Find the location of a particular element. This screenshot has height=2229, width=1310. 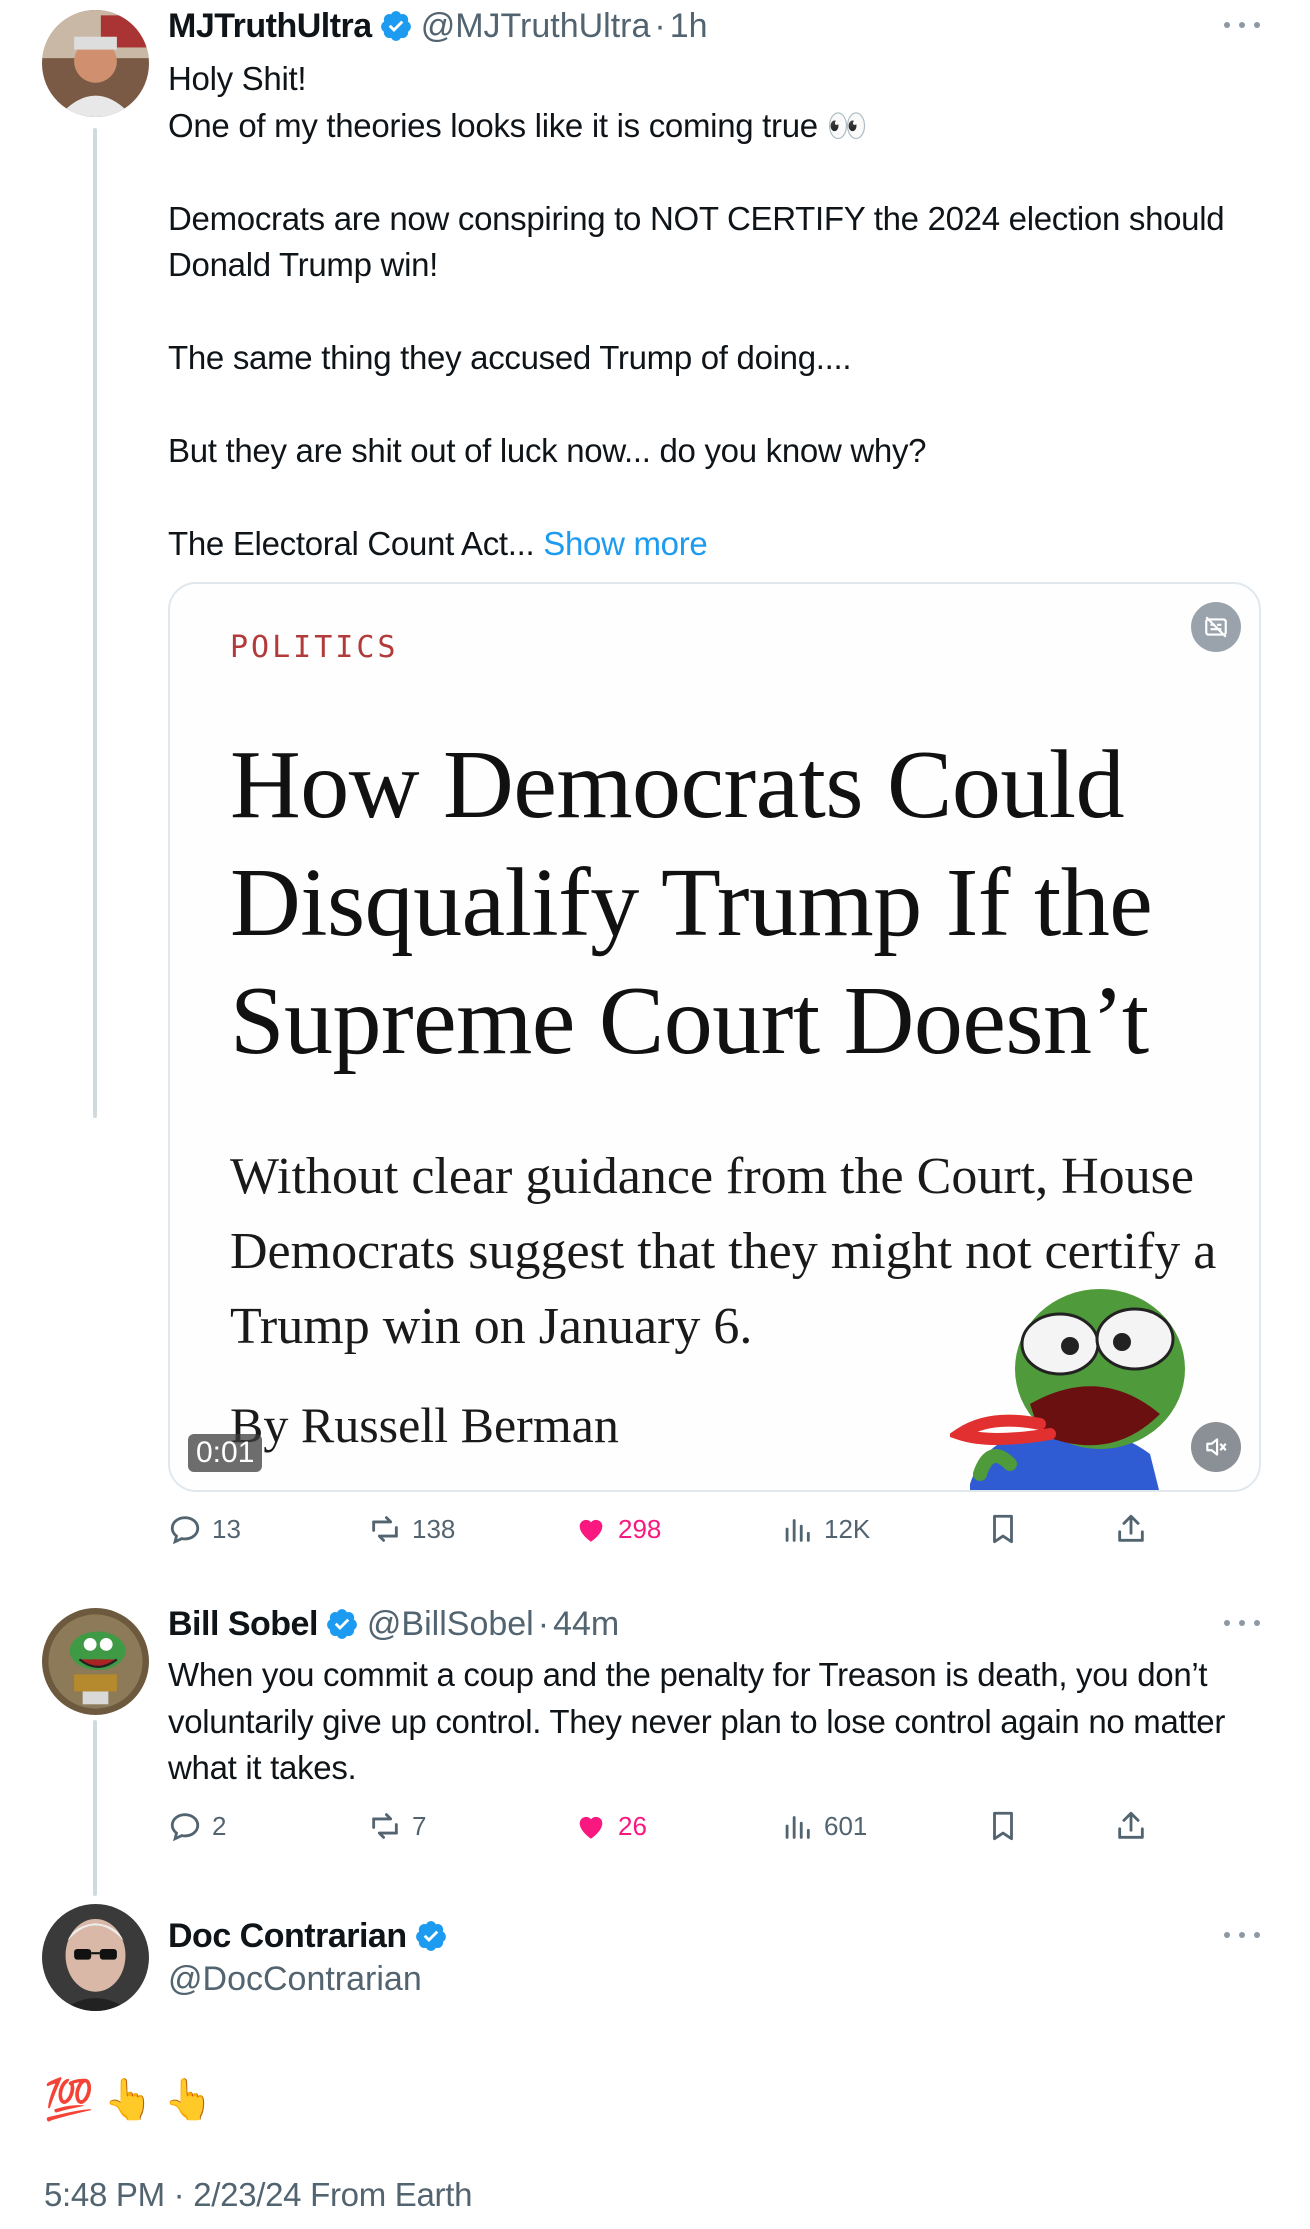

caption-icon is located at coordinates (1216, 627).